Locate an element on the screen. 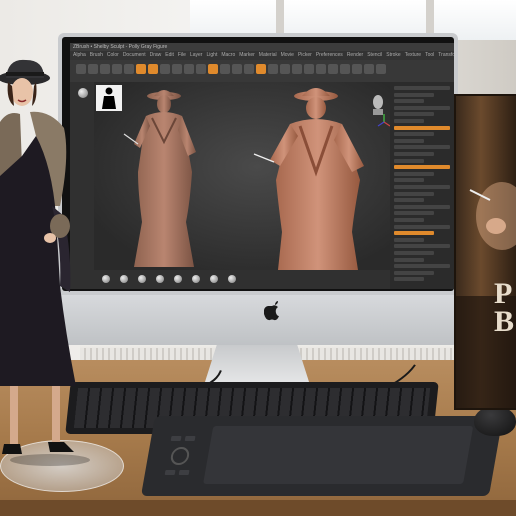 This screenshot has width=516, height=516. menu-item: Render is located at coordinates (355, 55).